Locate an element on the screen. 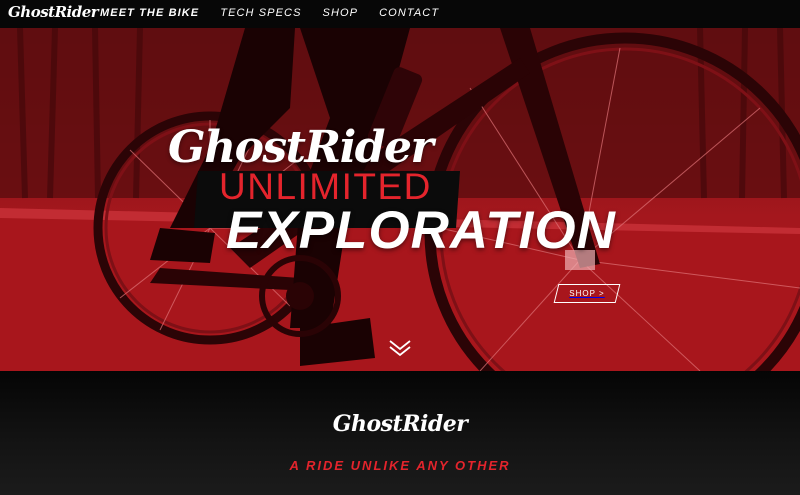 Image resolution: width=800 pixels, height=495 pixels. tagline: A RIDE UNLIKE ANY OTHER is located at coordinates (400, 465).